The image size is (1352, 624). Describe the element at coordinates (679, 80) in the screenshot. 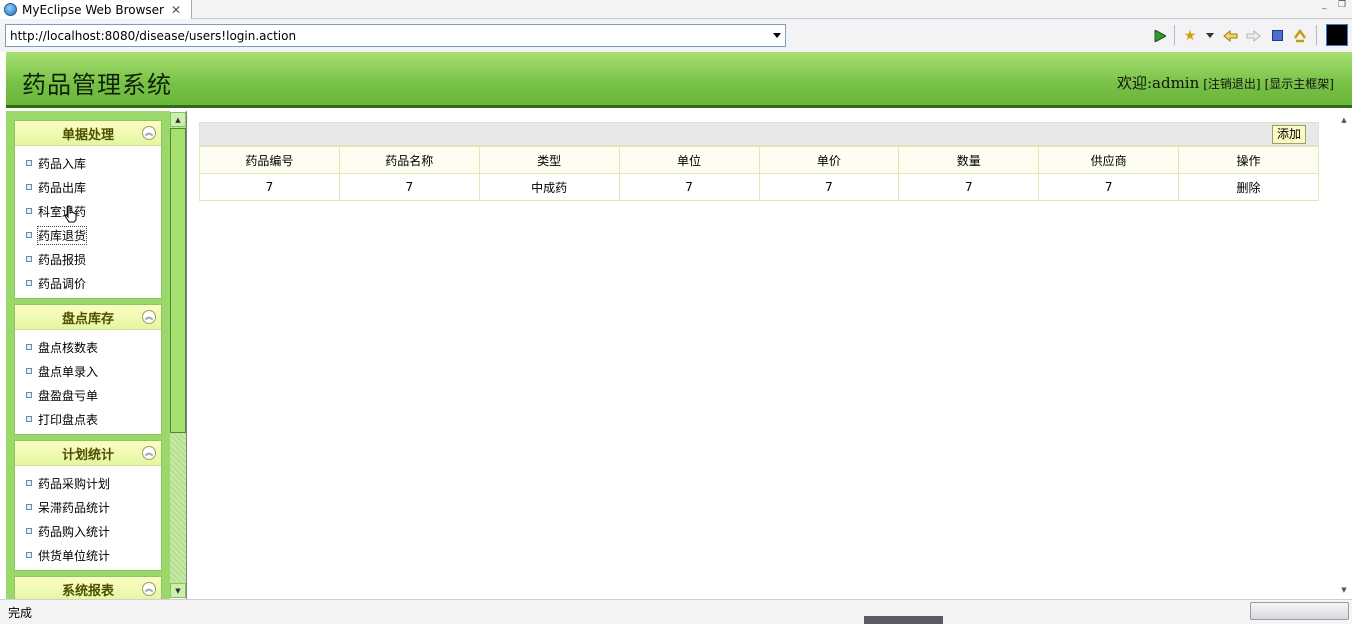

I see `site-header: 药品管理系统 欢迎:admin [注销退出] [显示主框架]` at that location.